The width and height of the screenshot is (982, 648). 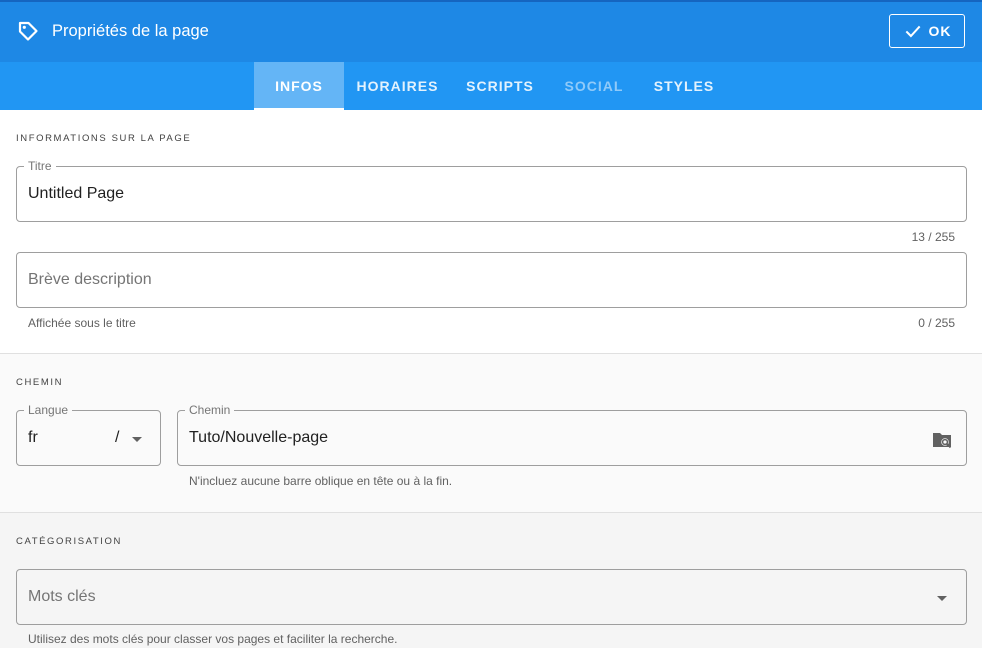 What do you see at coordinates (500, 86) in the screenshot?
I see `tab-scripts: SCRIPTS` at bounding box center [500, 86].